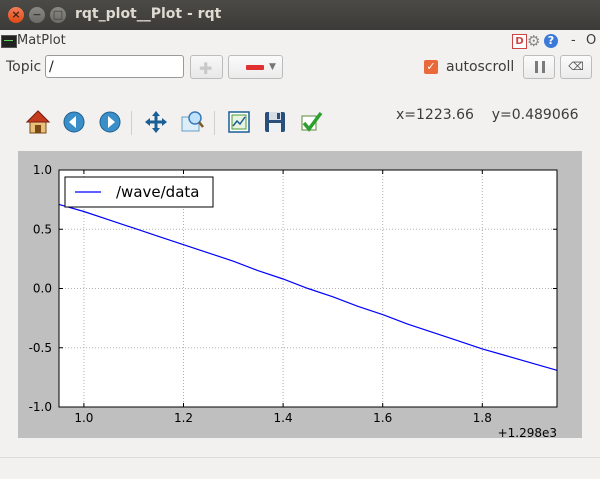 This screenshot has height=479, width=600. What do you see at coordinates (311, 122) in the screenshot?
I see `apply-icon` at bounding box center [311, 122].